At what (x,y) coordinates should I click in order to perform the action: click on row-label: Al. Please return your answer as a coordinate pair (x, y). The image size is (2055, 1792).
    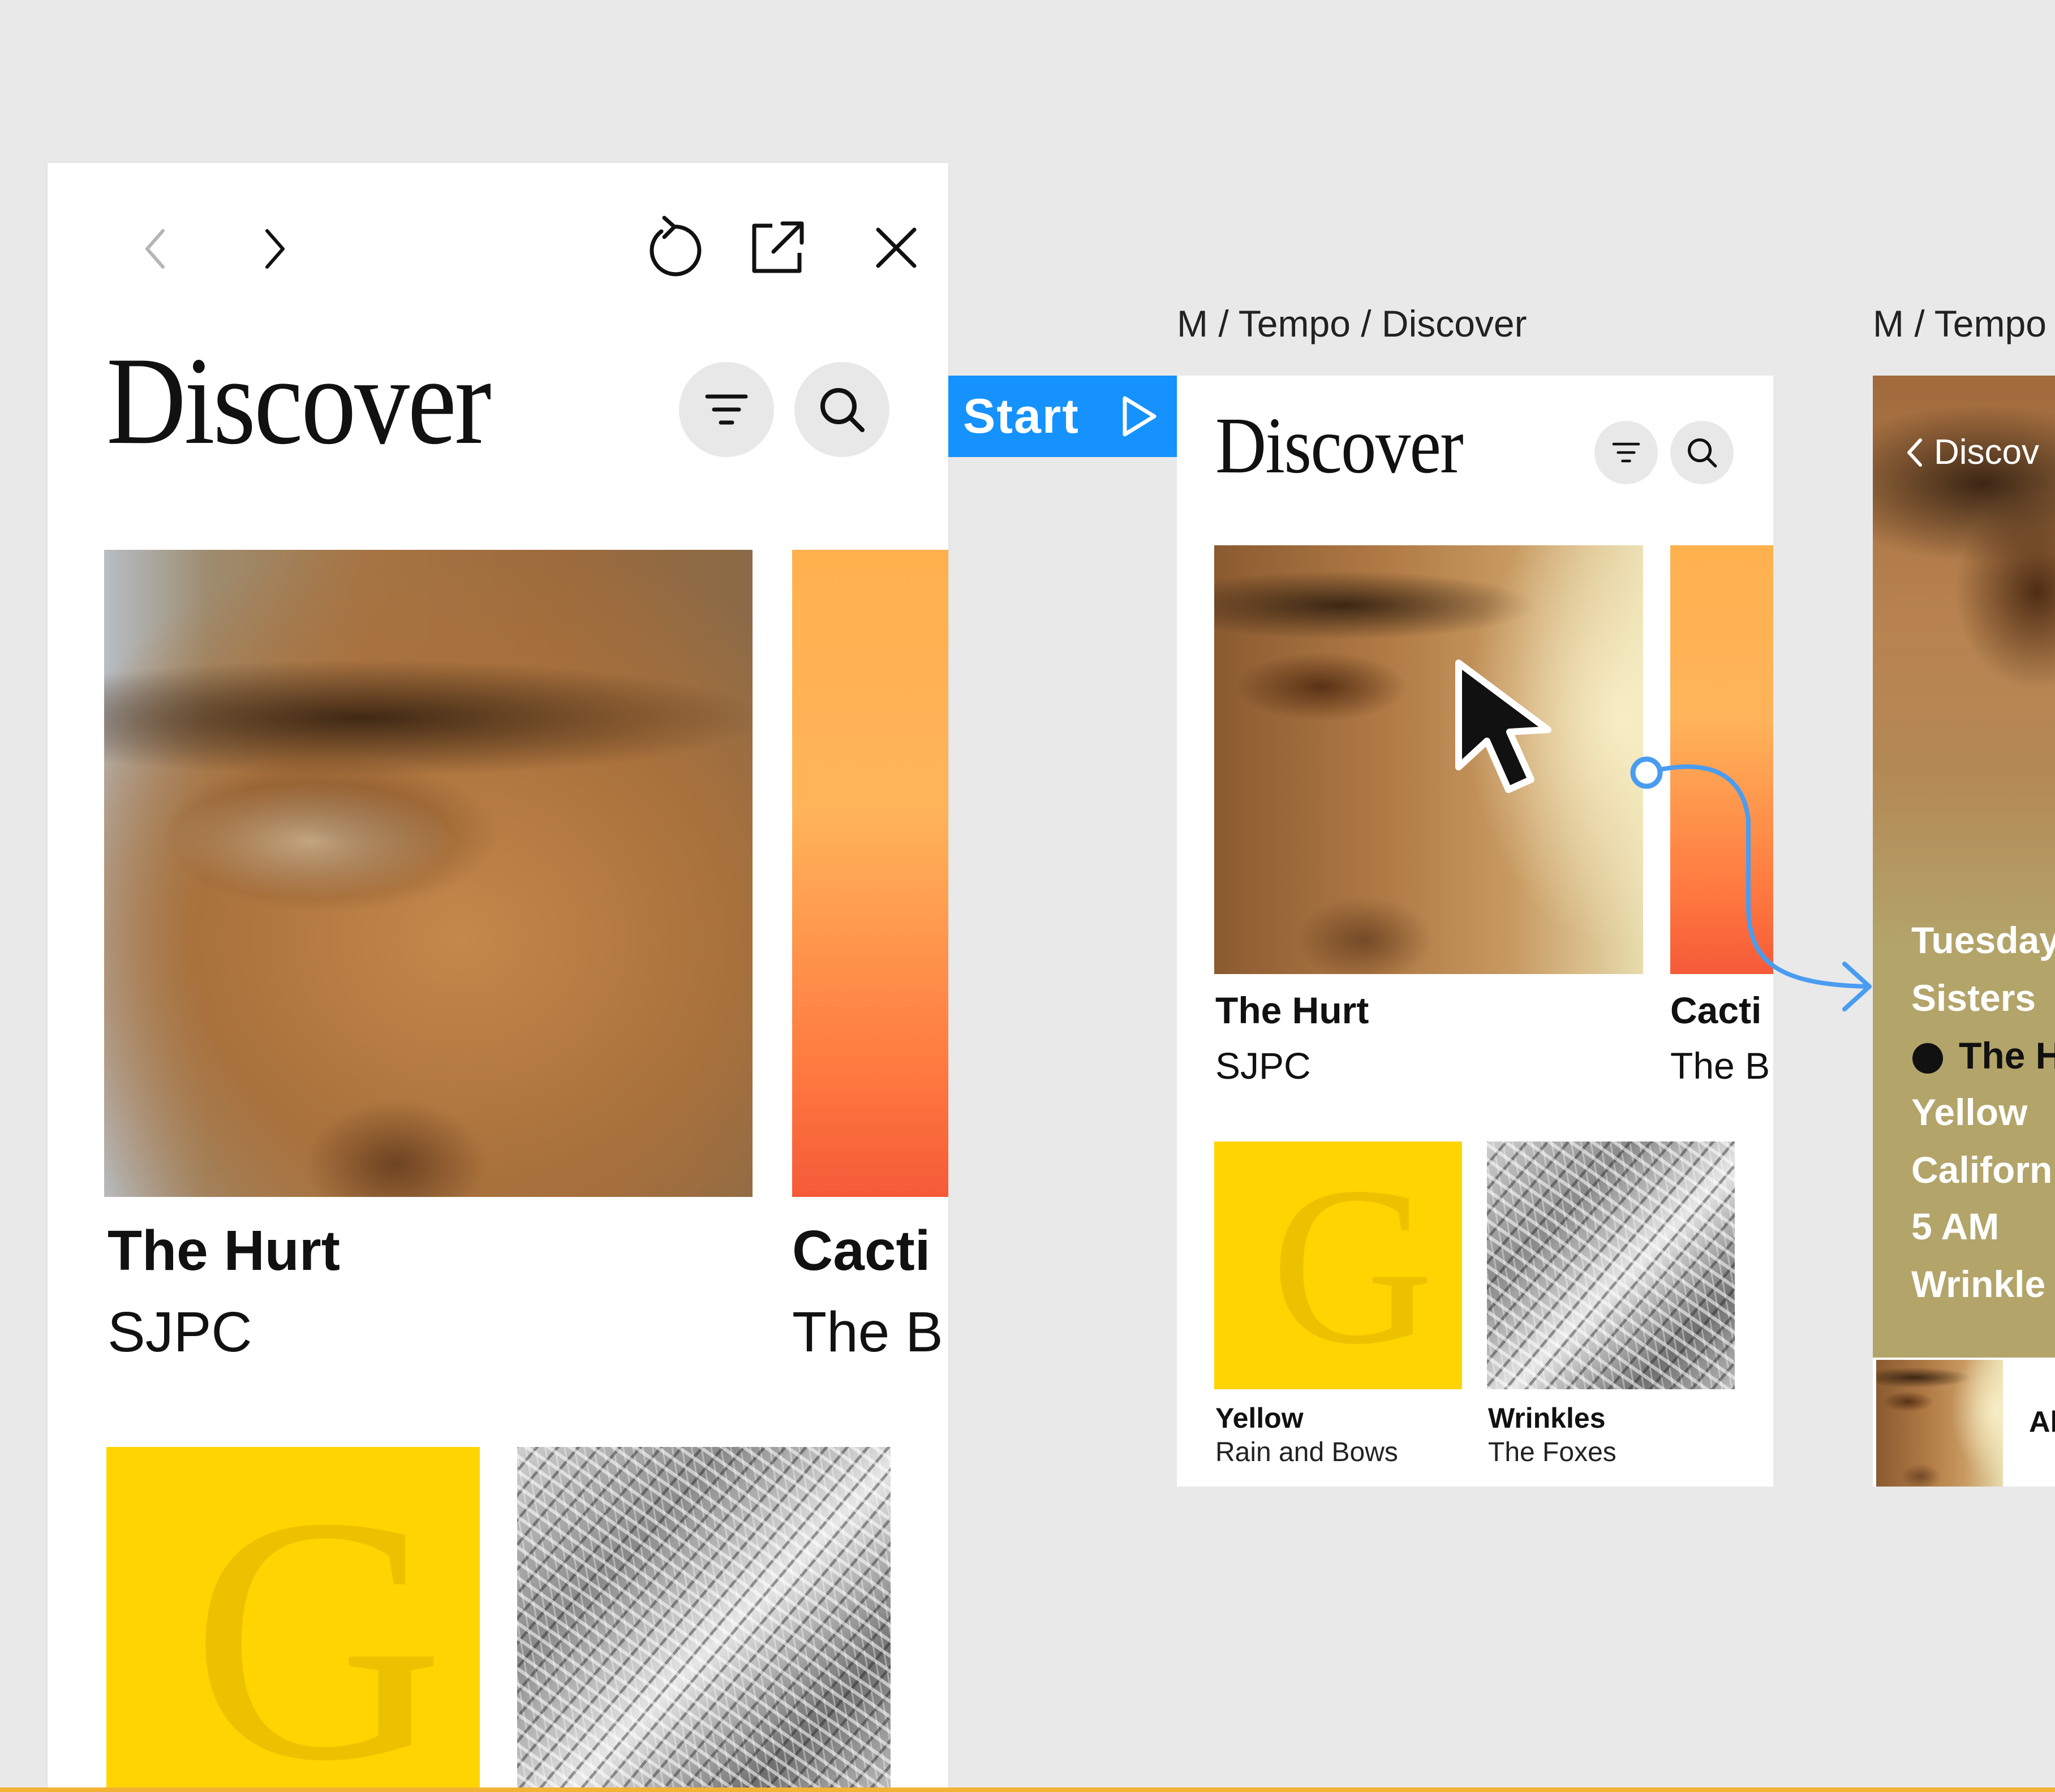
    Looking at the image, I should click on (2042, 1422).